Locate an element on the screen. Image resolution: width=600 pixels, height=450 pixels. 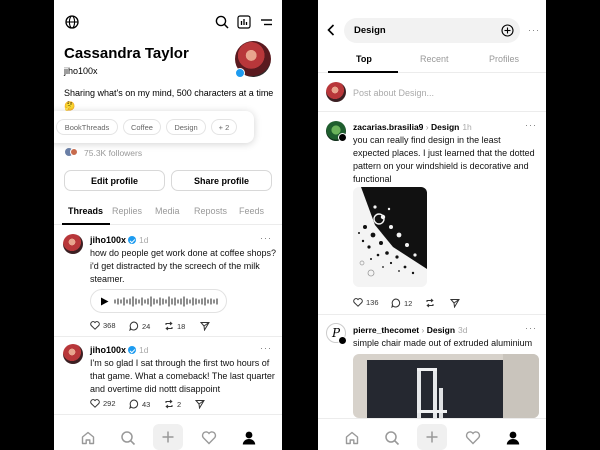
globe-icon is located at coordinates (72, 22).